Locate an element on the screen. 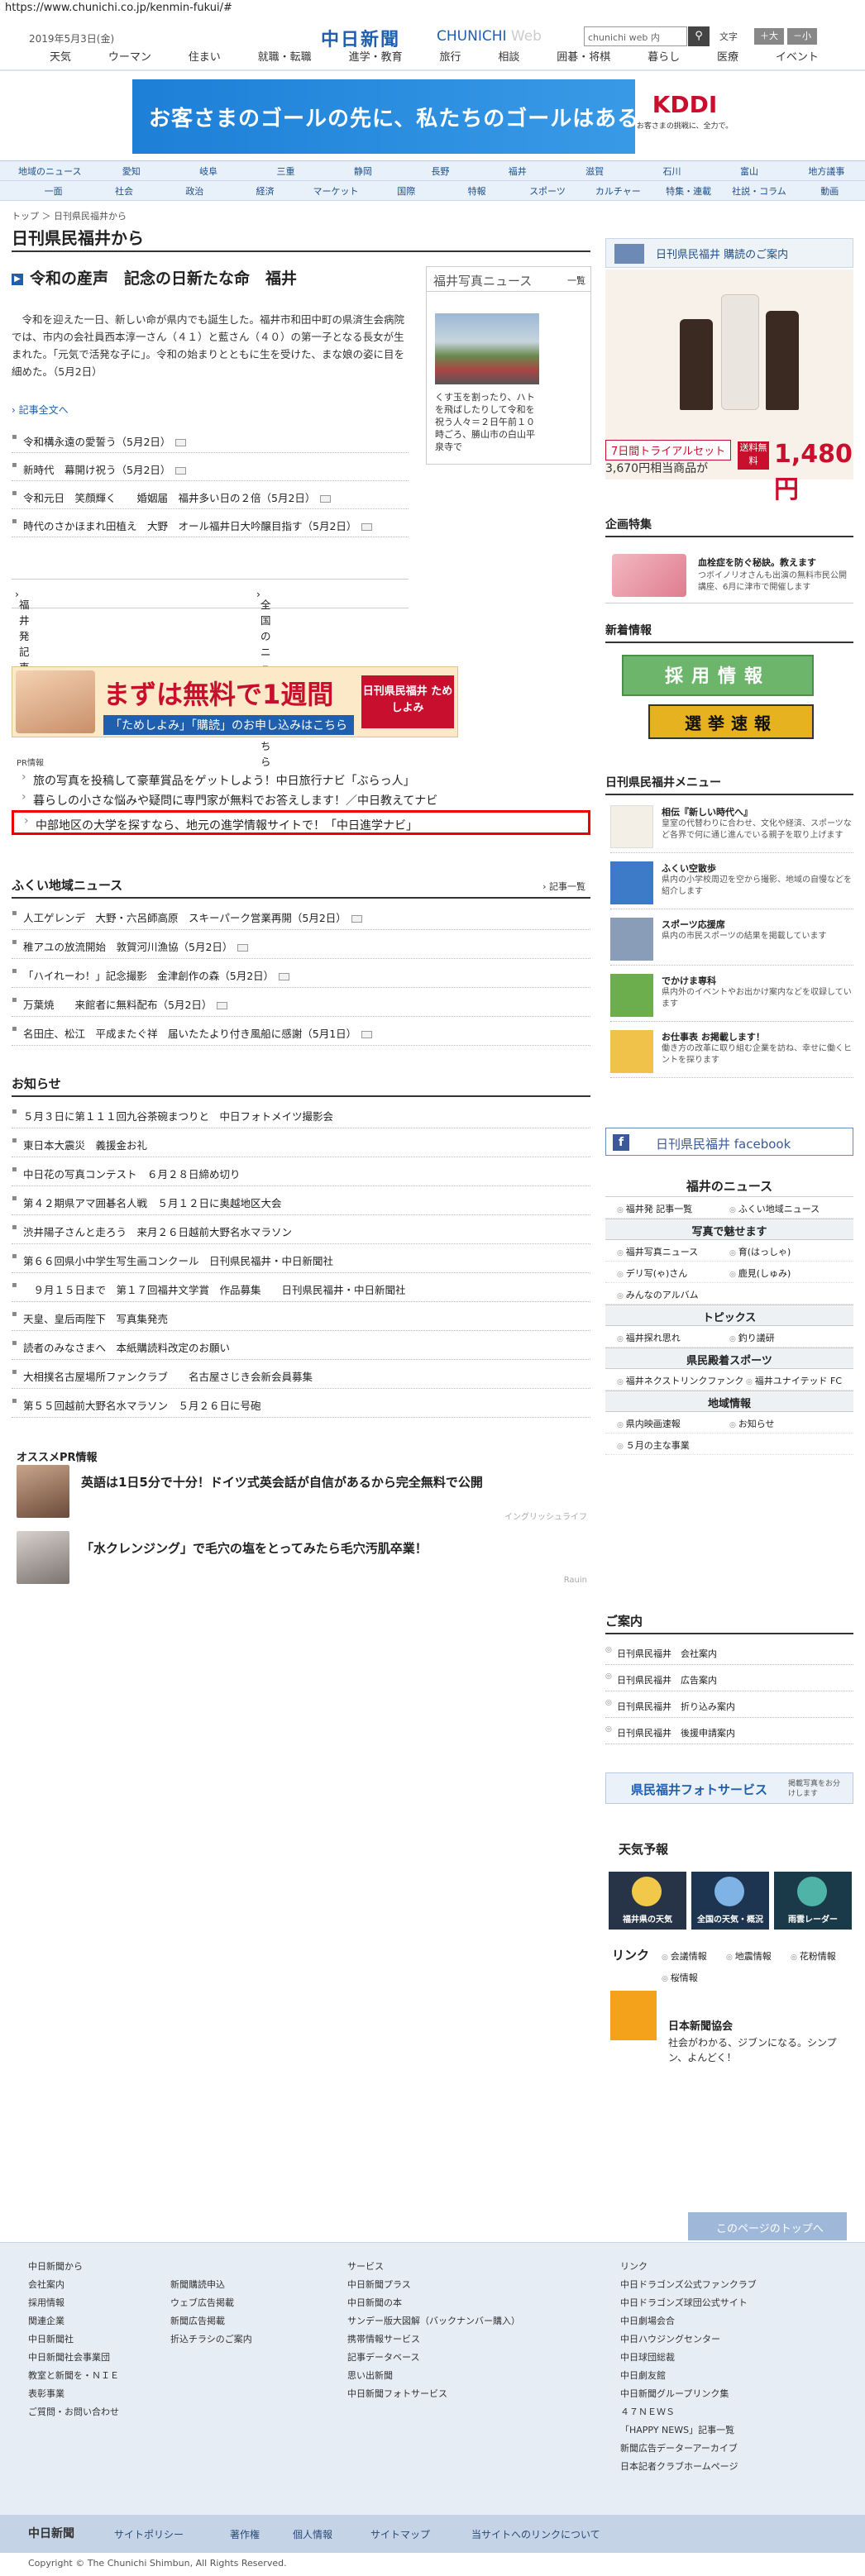 This screenshot has height=2576, width=865. read-more-link: › 記事全文へ is located at coordinates (40, 410).